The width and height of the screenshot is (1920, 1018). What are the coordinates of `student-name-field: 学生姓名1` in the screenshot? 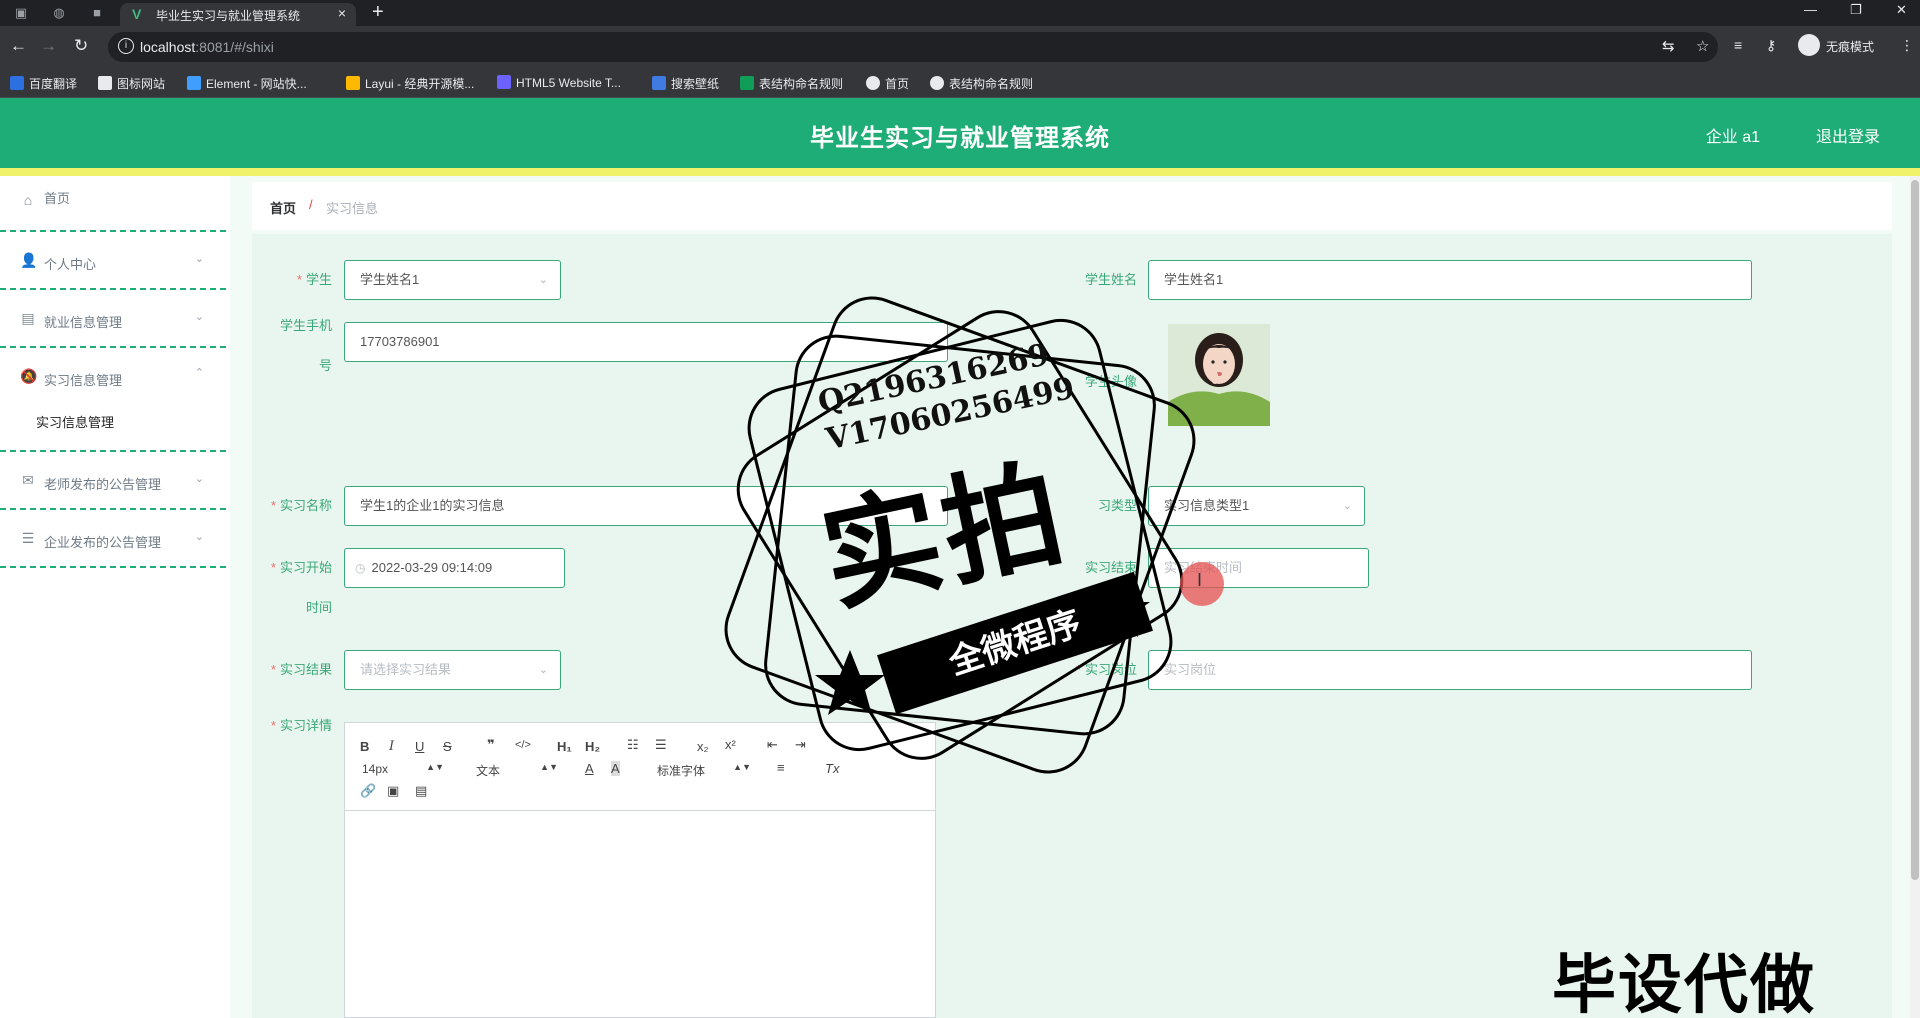 It's located at (1450, 280).